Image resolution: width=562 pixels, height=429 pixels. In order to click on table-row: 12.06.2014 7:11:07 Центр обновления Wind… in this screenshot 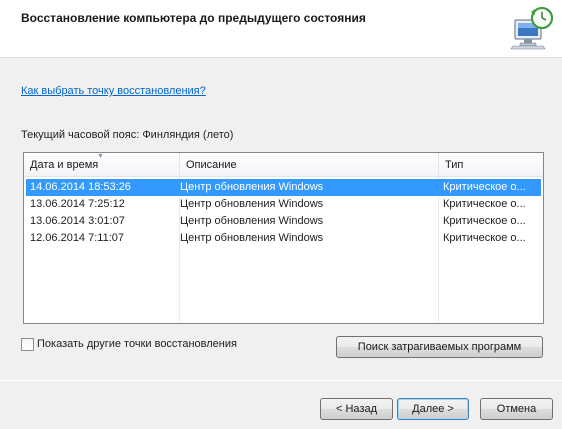, I will do `click(283, 238)`.